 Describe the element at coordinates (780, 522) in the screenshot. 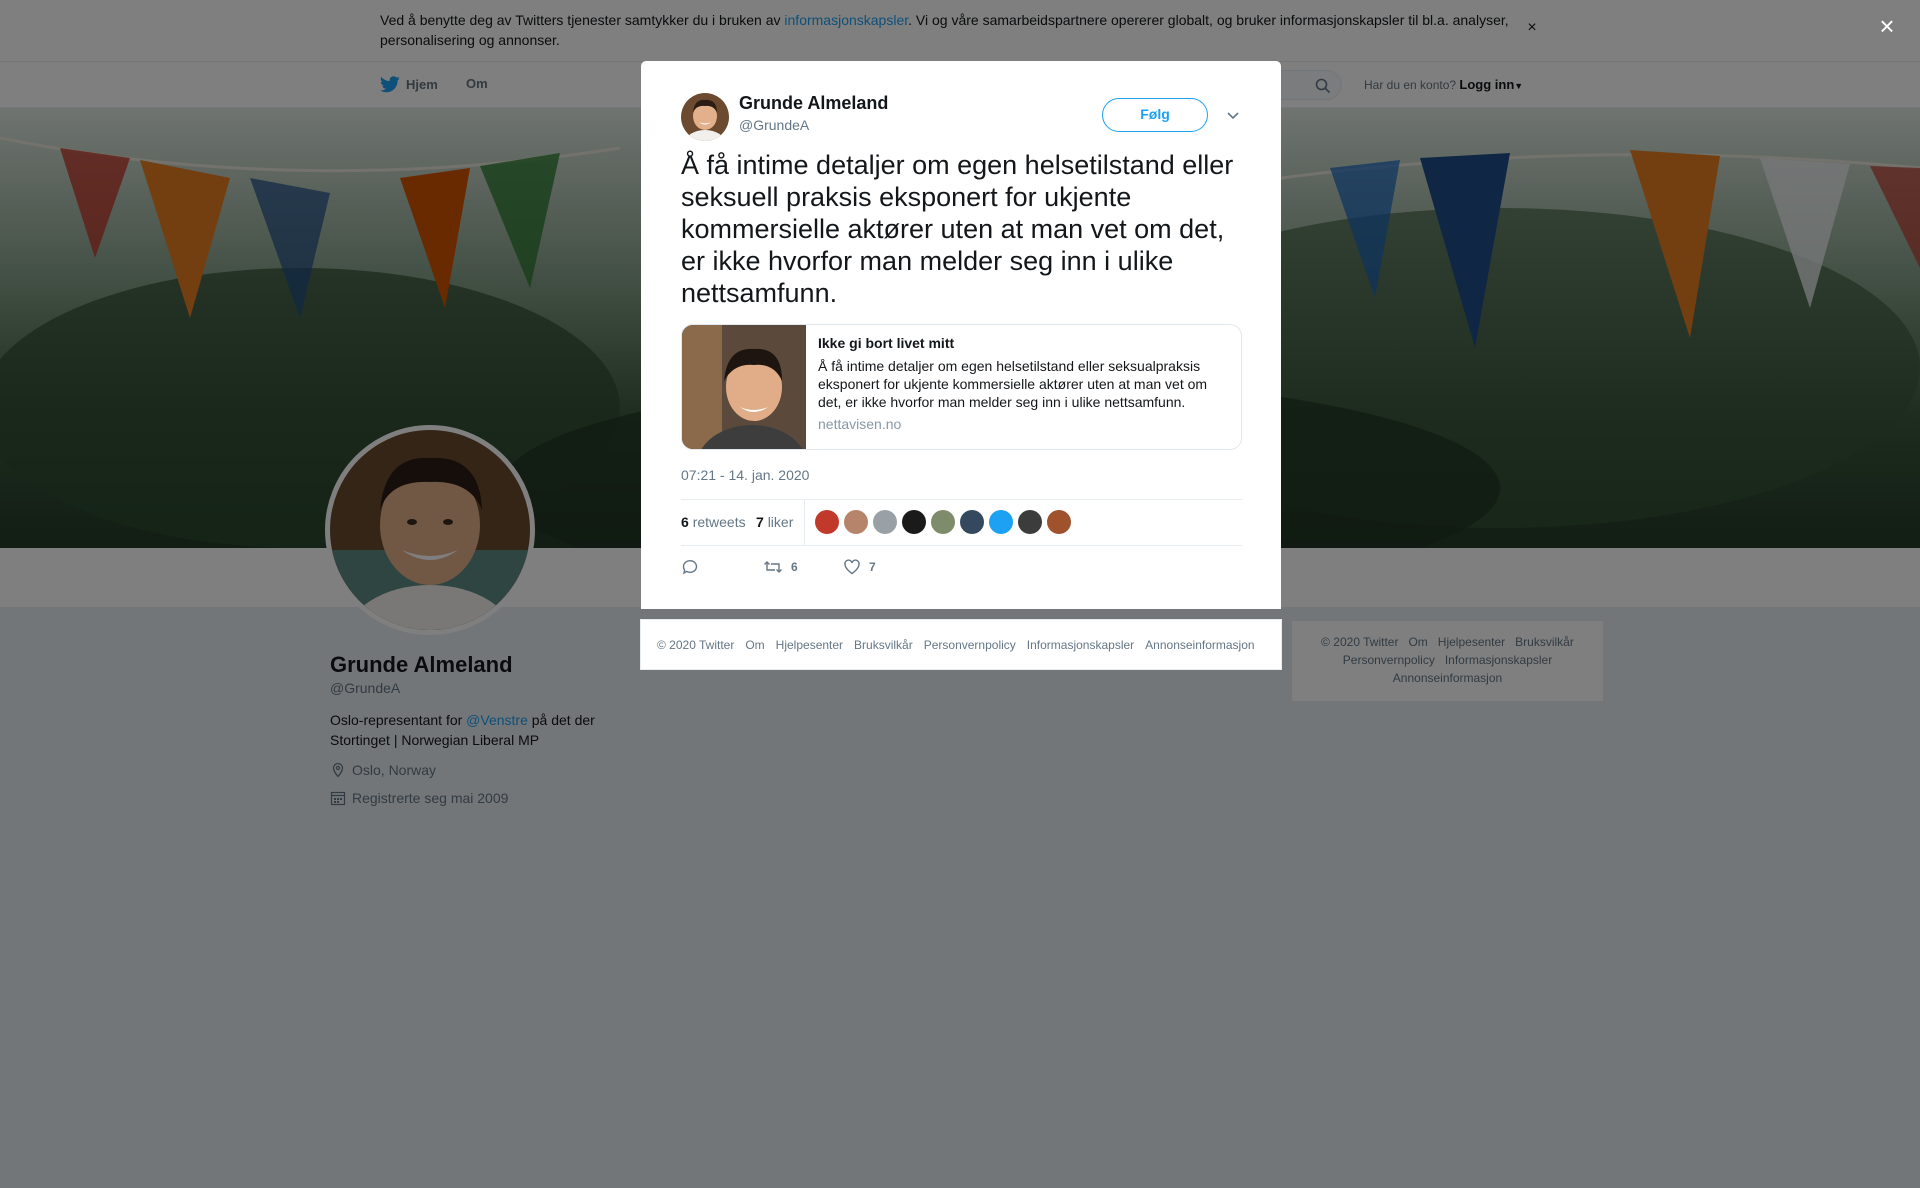

I see `likes-label: liker` at that location.